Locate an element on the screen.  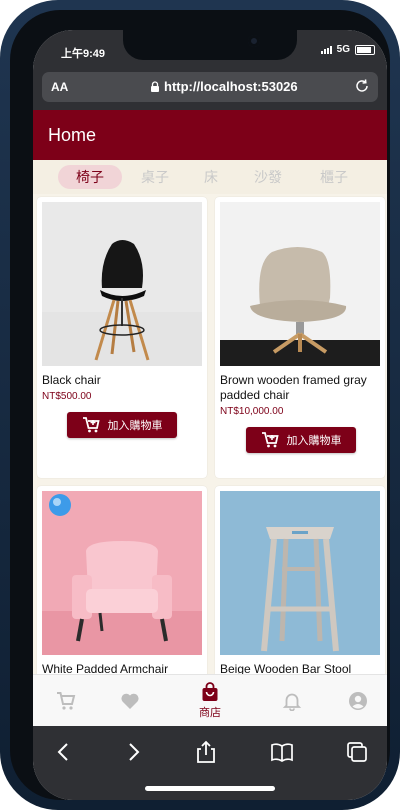
product-name: Brown wooden framed gray padded chair is located at coordinates (293, 387).